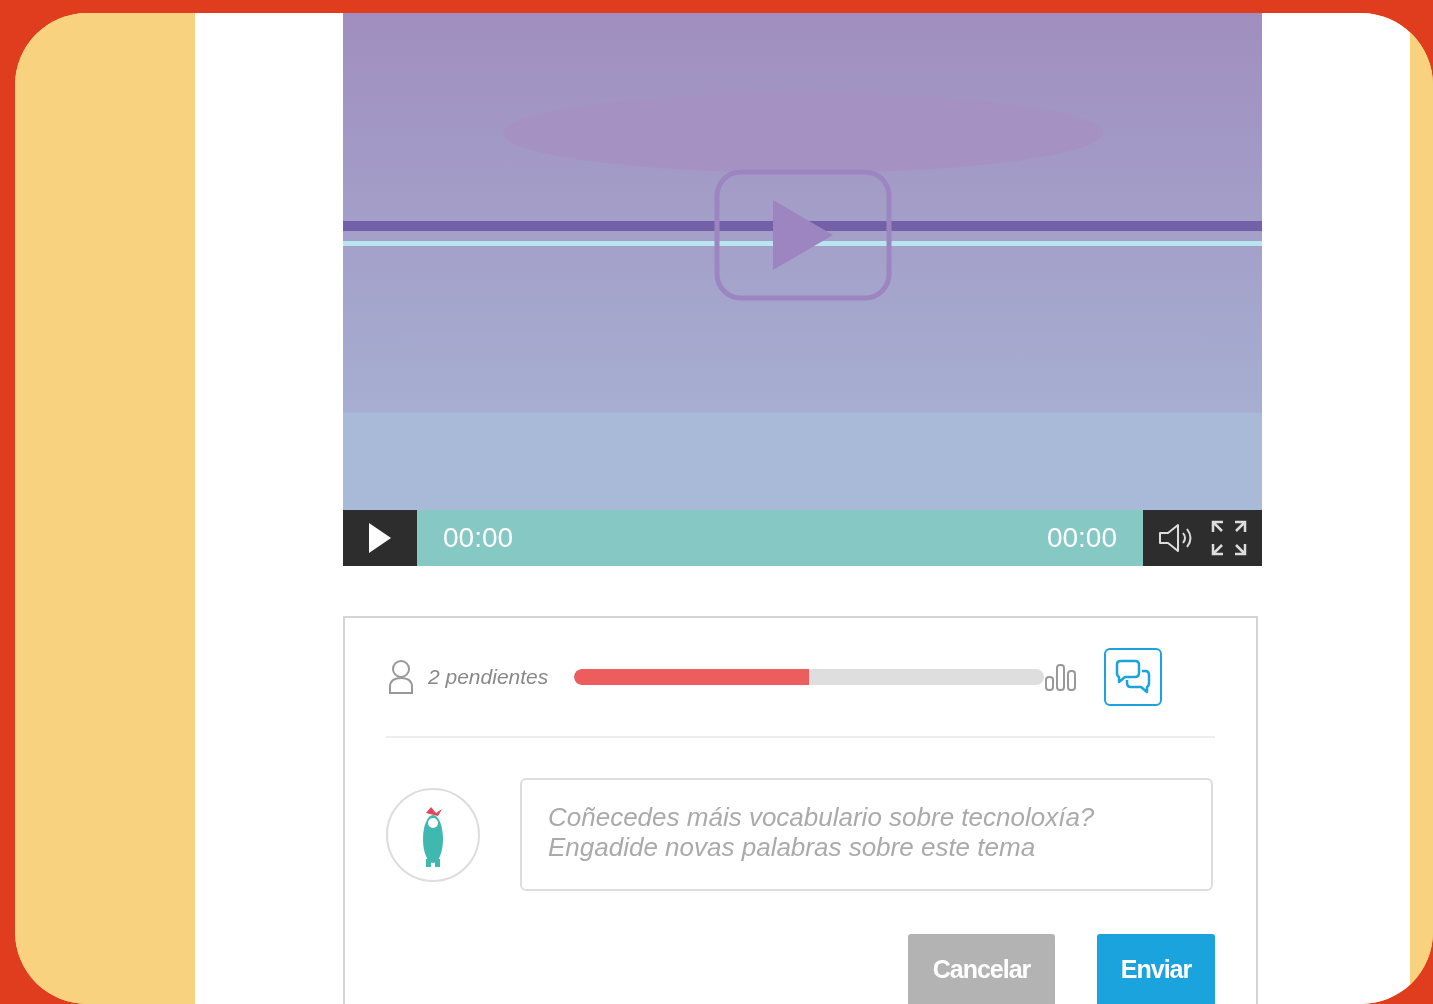 The height and width of the screenshot is (1004, 1433). What do you see at coordinates (1061, 677) in the screenshot?
I see `bar-chart-icon` at bounding box center [1061, 677].